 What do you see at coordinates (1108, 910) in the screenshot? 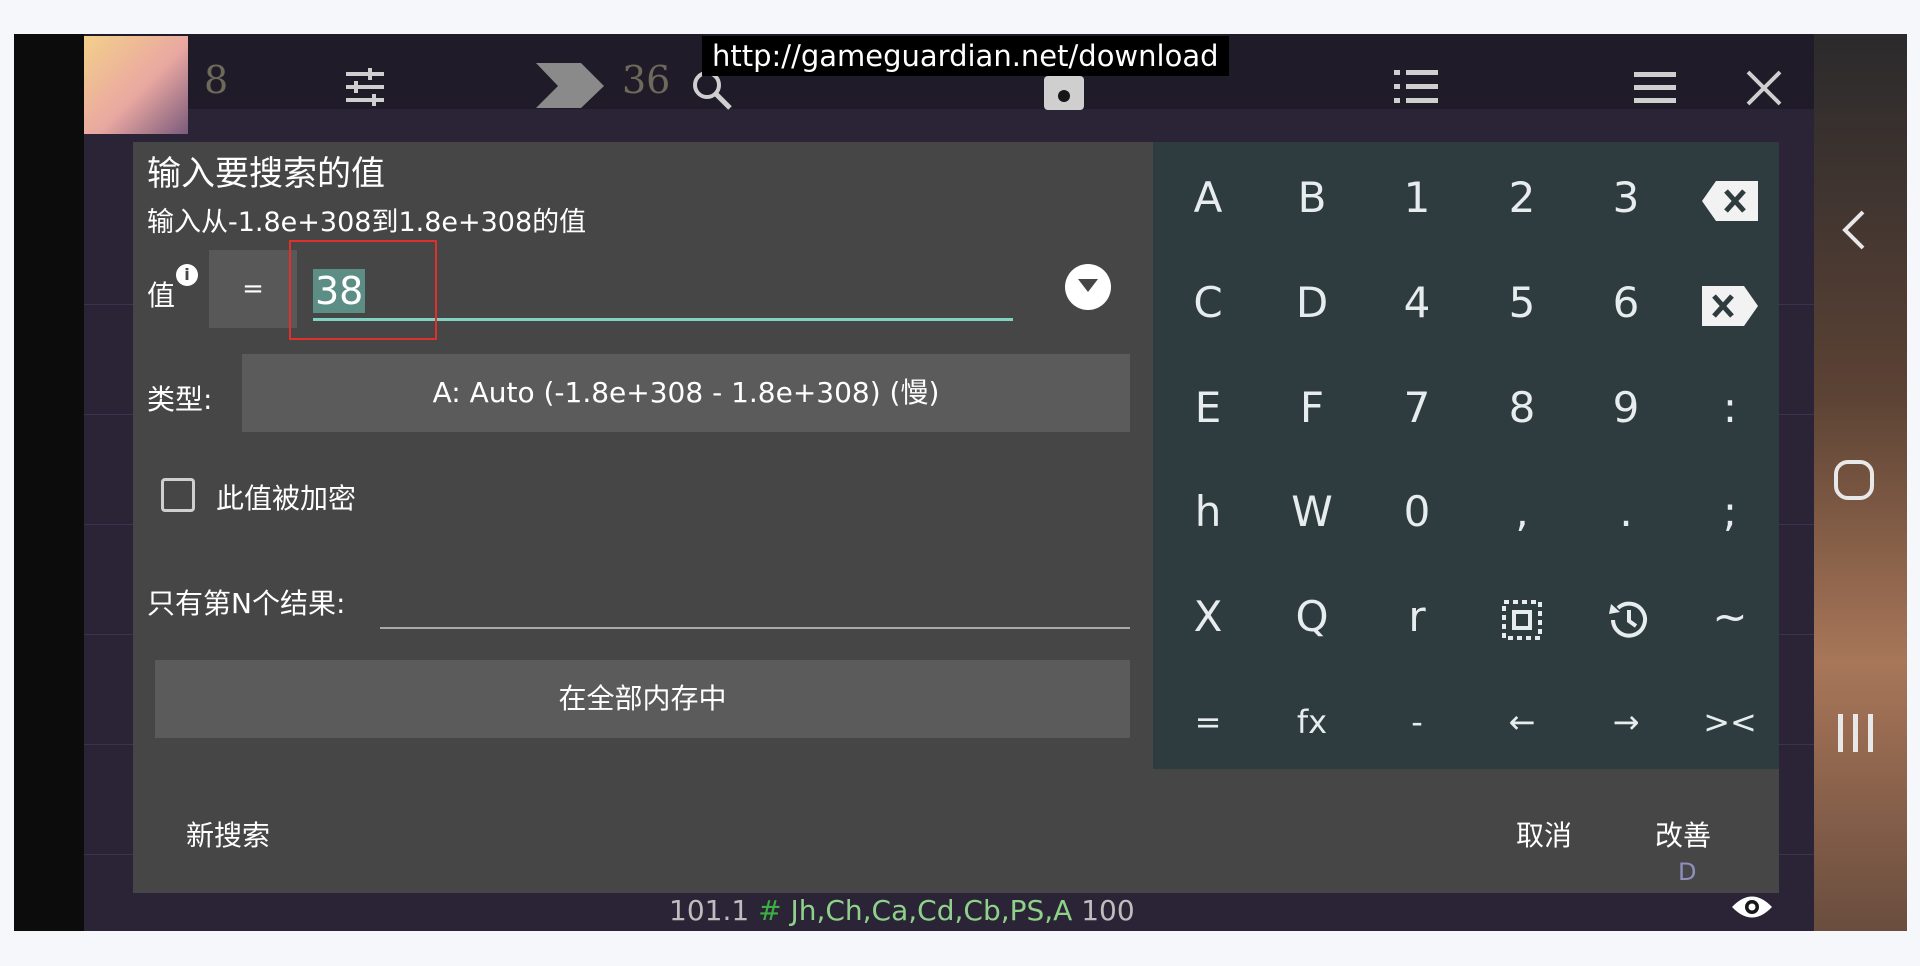
I see `status-count: 100` at bounding box center [1108, 910].